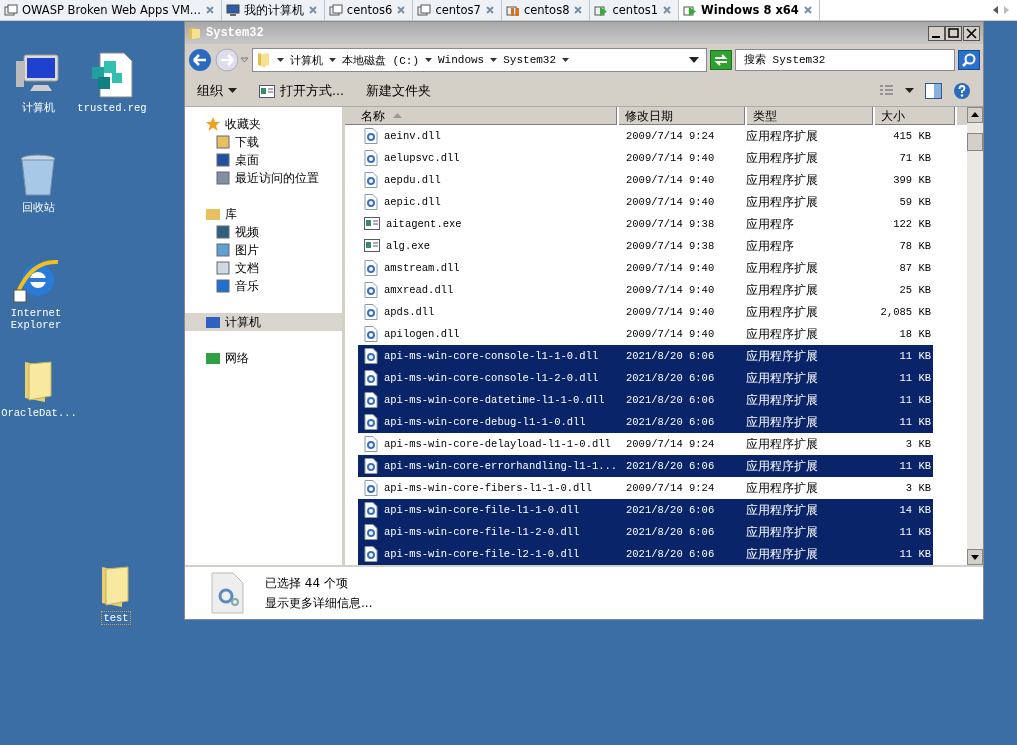  I want to click on address-bar: 计算机 本地磁盘 (C:) Windows System32, so click(479, 60).